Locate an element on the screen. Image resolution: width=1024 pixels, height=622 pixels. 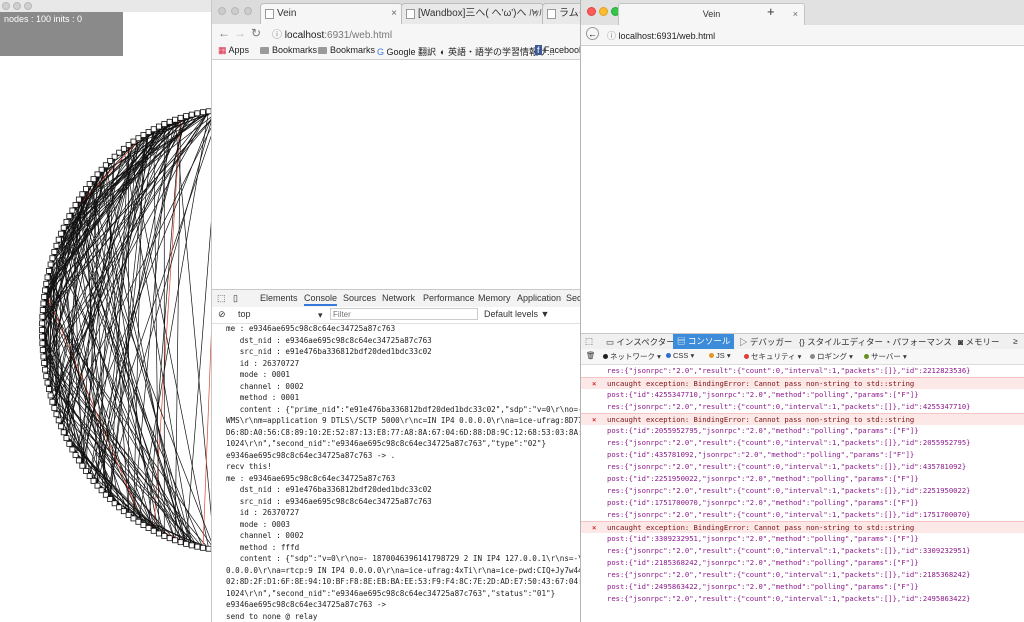
tab-memory: ◙ メモリー is located at coordinates (979, 342).